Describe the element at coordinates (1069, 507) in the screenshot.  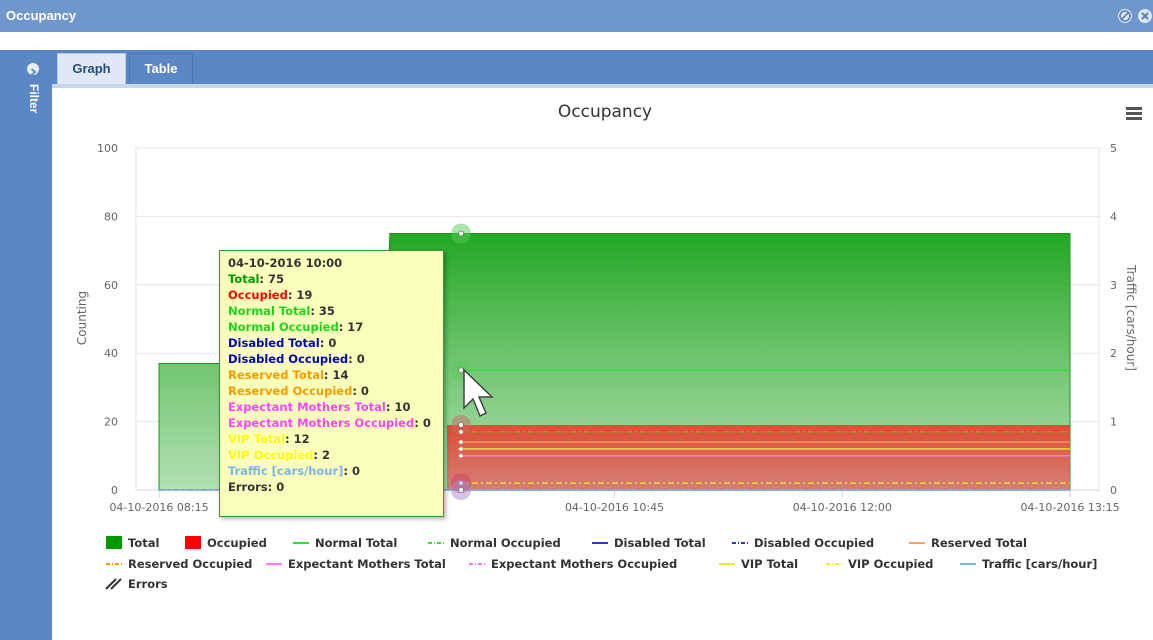
I see `x-tick-label: 04-10-2016 13:15` at that location.